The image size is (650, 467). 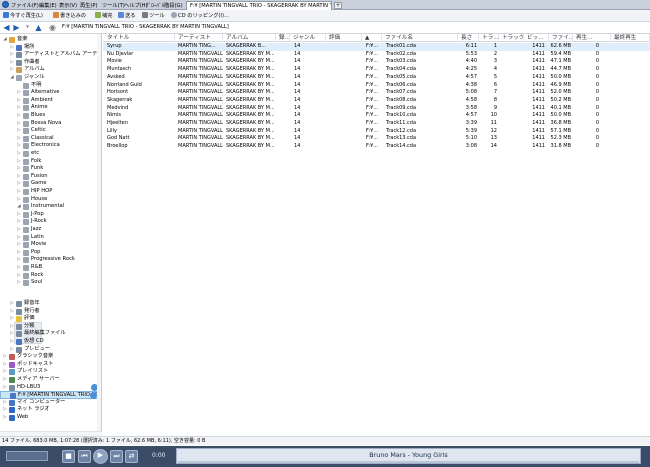 I want to click on column-header: 最終再生, so click(x=631, y=38).